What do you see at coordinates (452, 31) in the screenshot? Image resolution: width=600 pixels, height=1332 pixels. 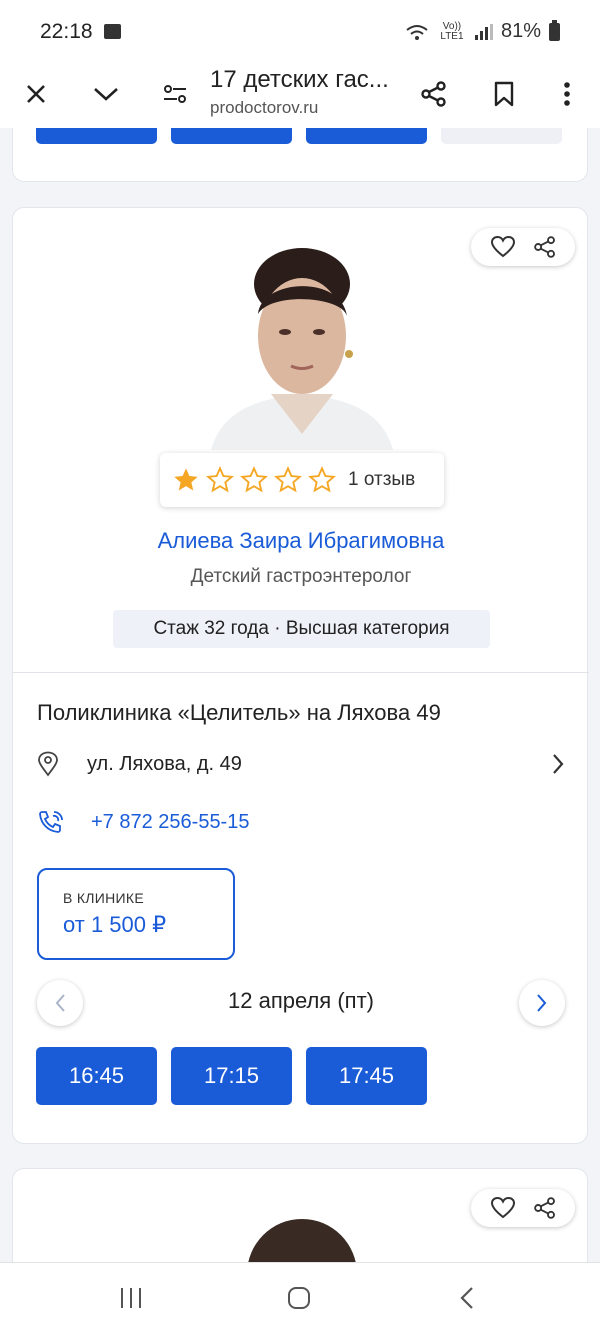 I see `network-type: Vo)) LTE1` at bounding box center [452, 31].